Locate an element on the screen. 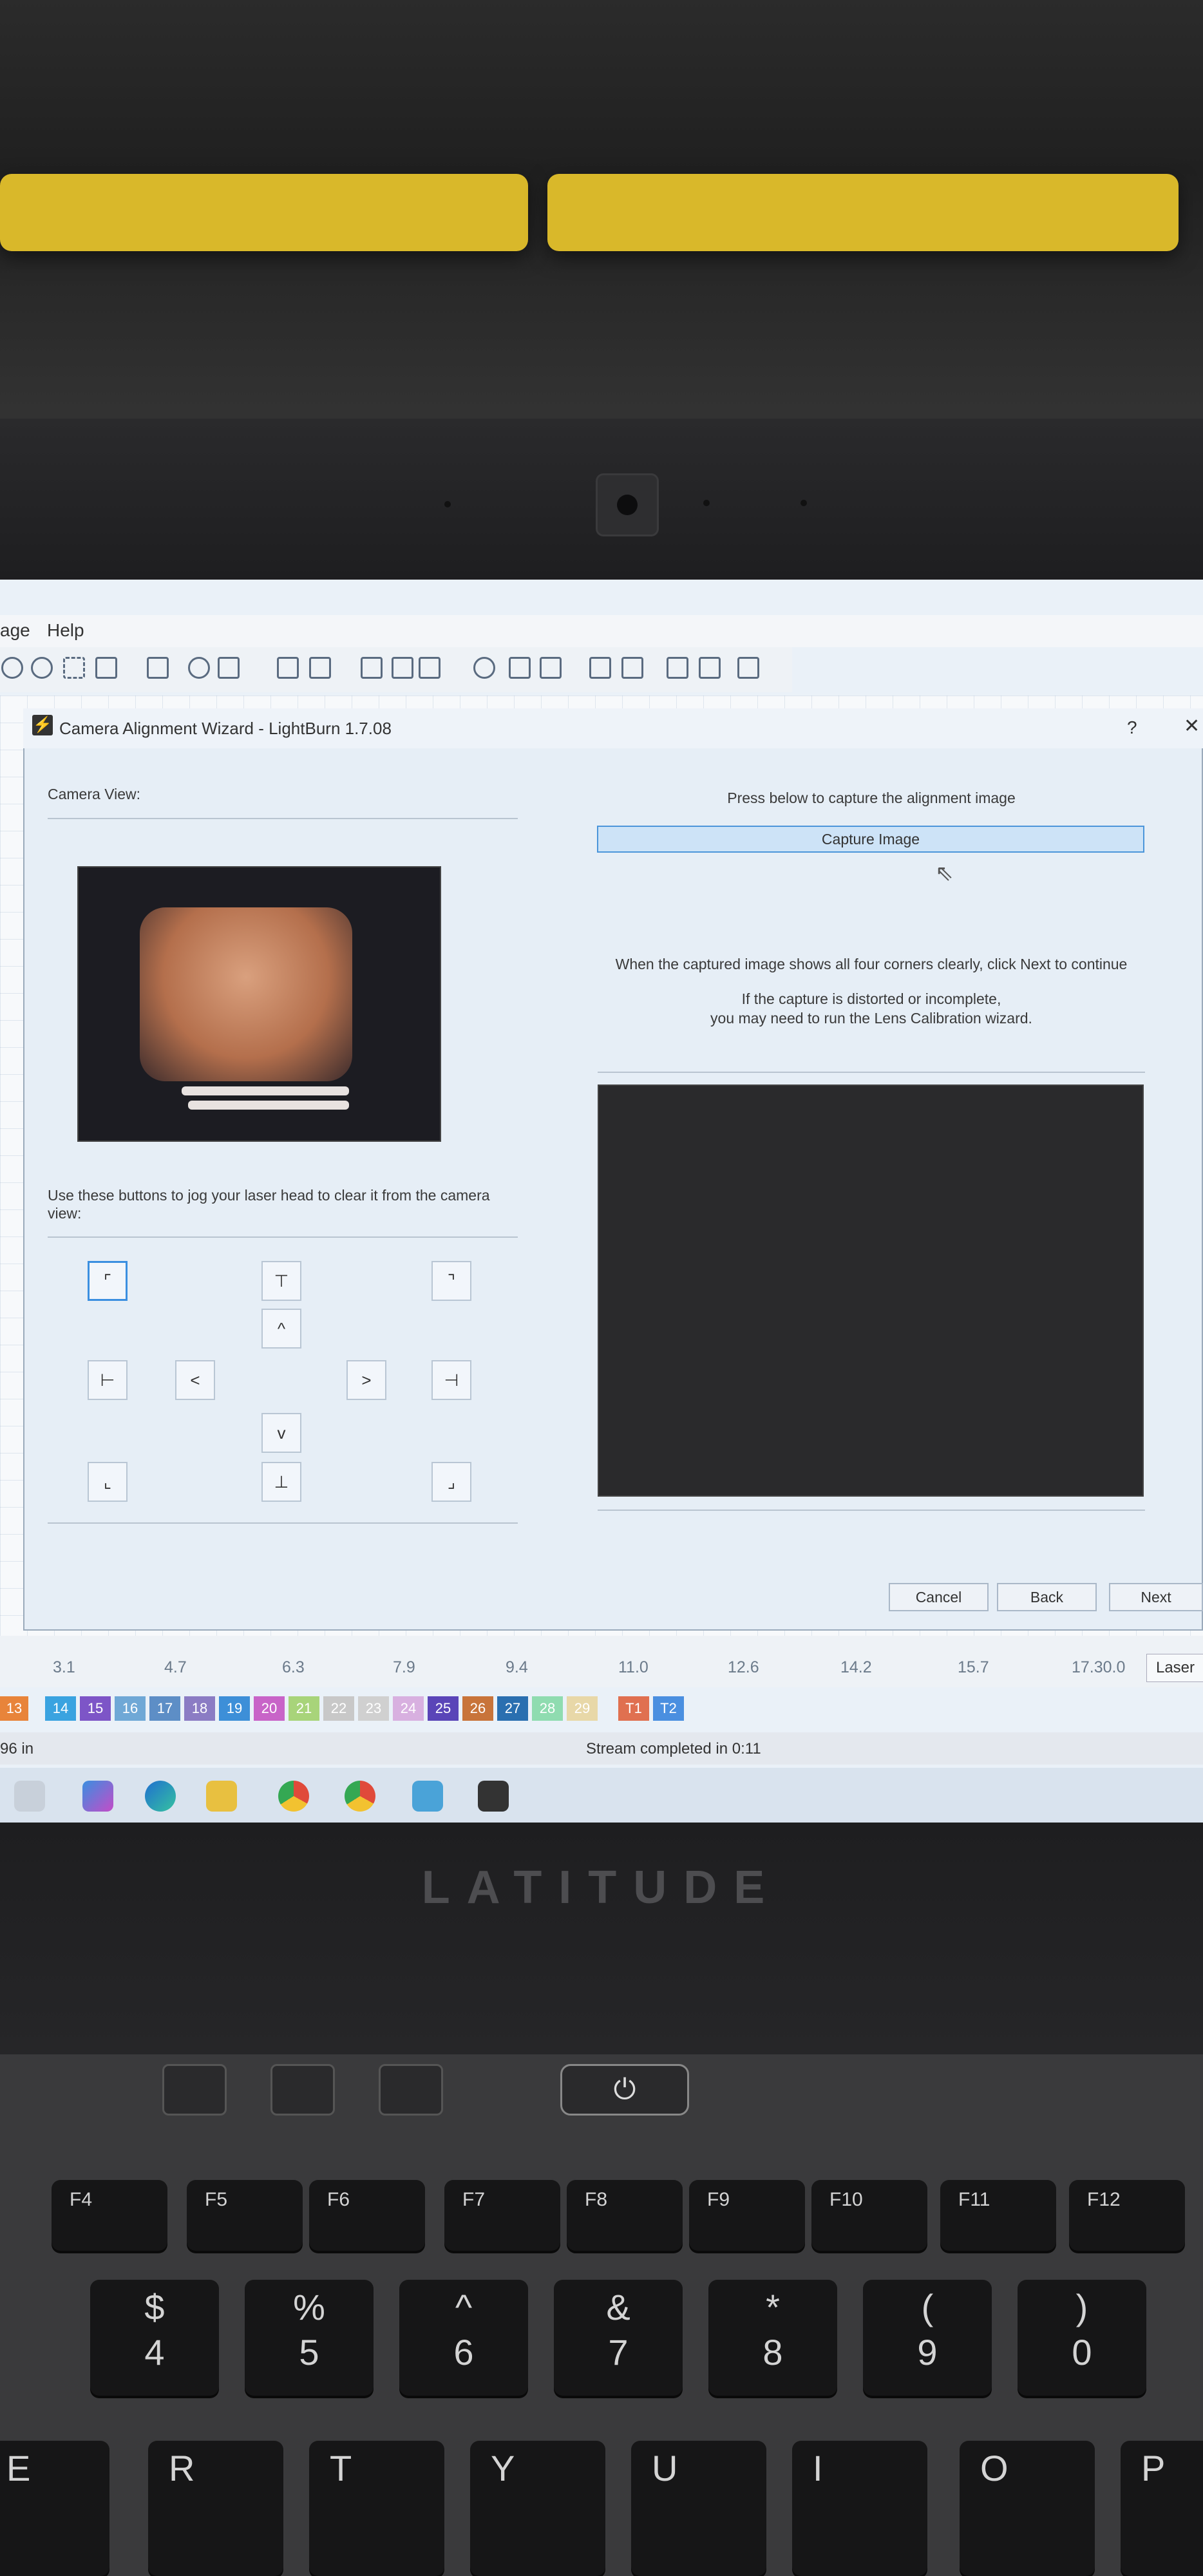 This screenshot has width=1203, height=2576. edge-browser-icon is located at coordinates (160, 1797).